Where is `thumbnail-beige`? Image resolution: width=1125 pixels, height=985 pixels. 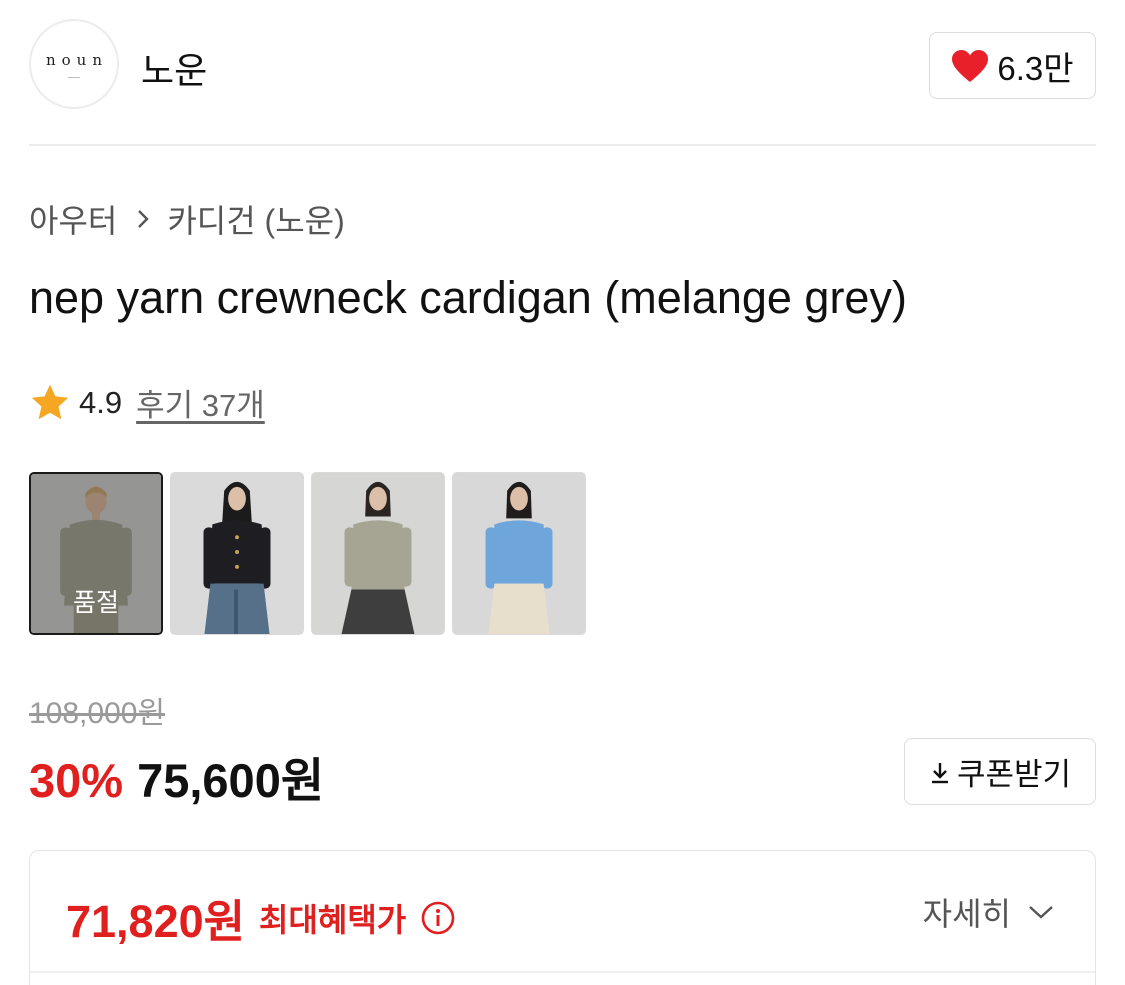 thumbnail-beige is located at coordinates (378, 553).